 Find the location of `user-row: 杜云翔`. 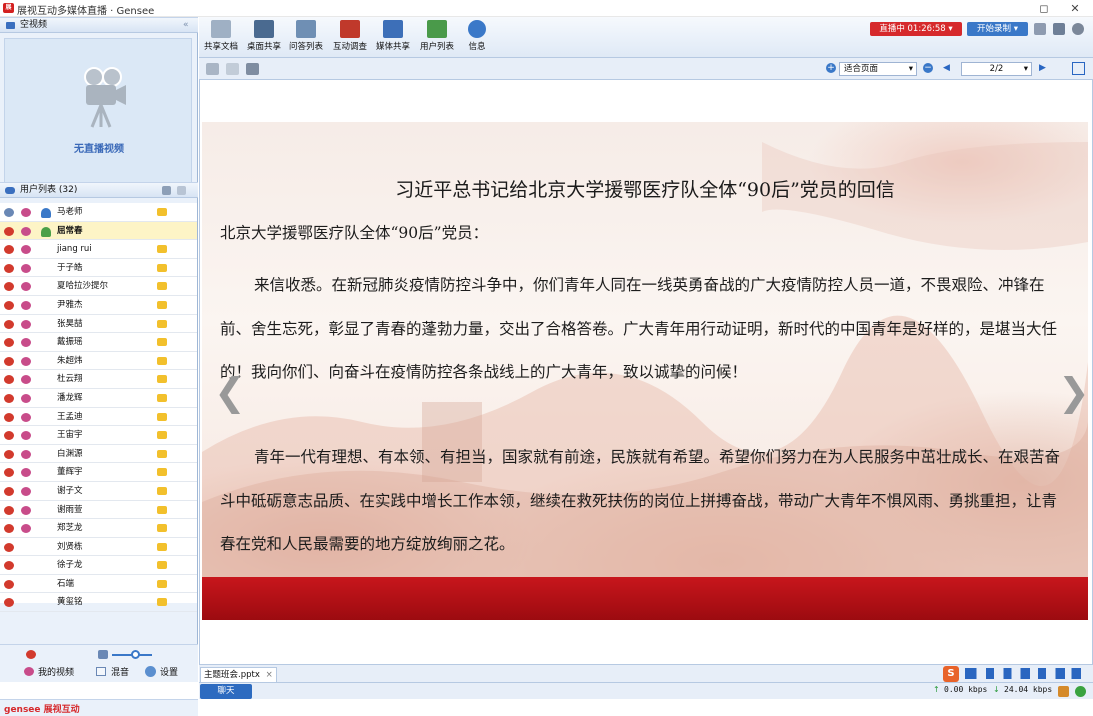

user-row: 杜云翔 is located at coordinates (98, 379).